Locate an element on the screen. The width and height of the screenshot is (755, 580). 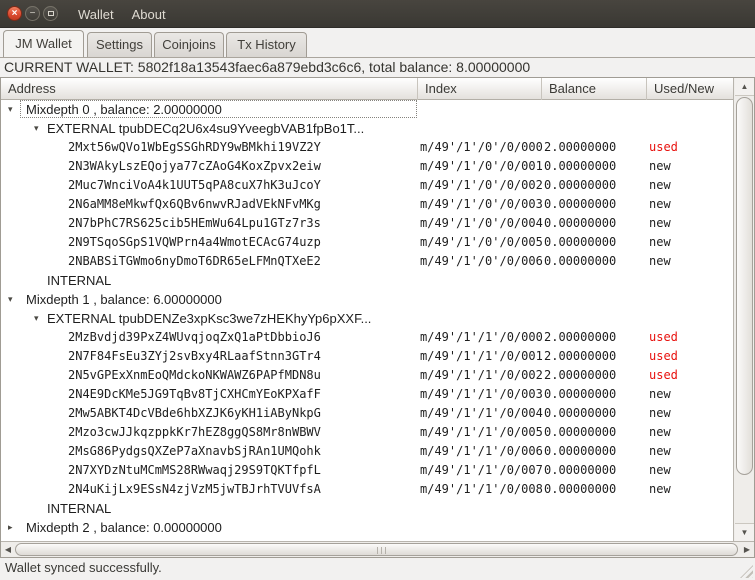
horizontal-scrollbar-thumb is located at coordinates (376, 549).